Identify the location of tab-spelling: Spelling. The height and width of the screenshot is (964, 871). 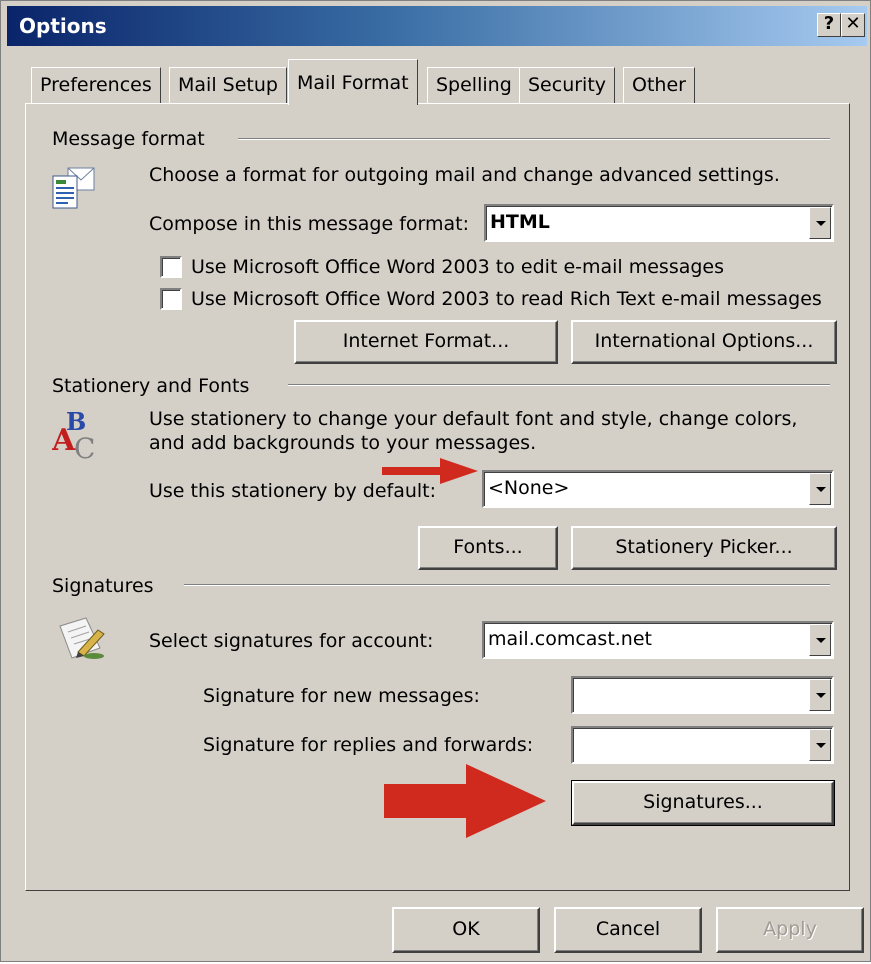
(474, 85).